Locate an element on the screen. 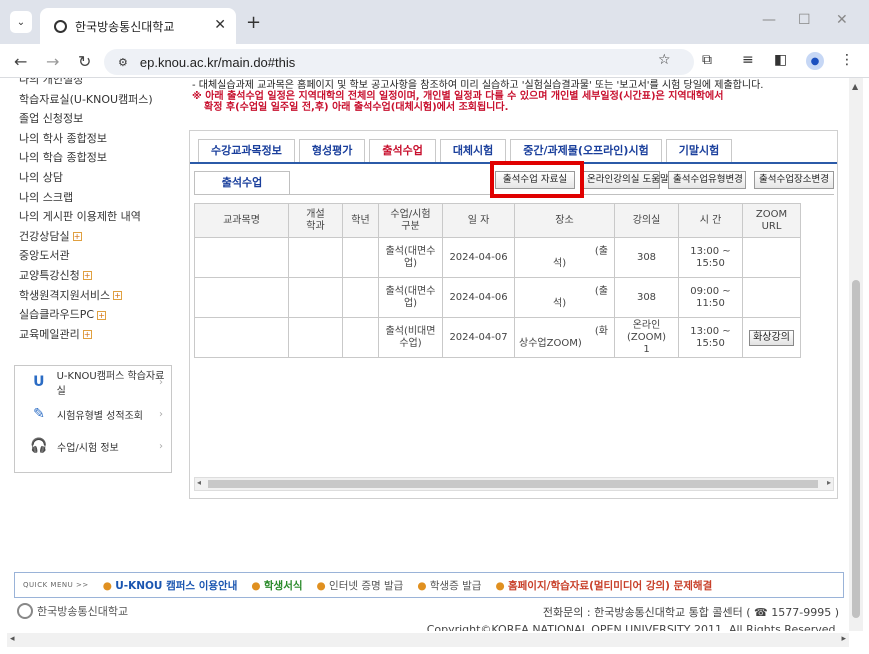 Image resolution: width=869 pixels, height=654 pixels. date-cell: 2024-04-07 is located at coordinates (478, 337).